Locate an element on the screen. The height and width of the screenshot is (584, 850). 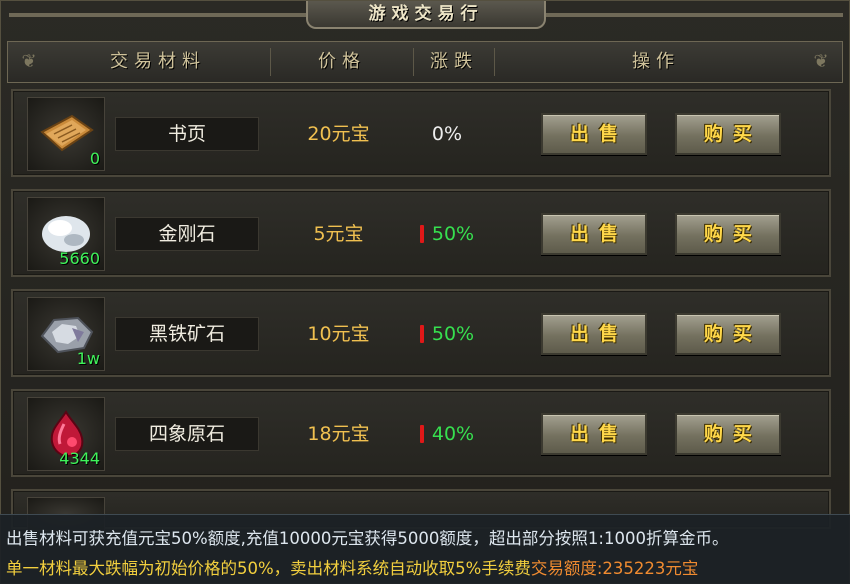
table-row: 5660 金刚石 5元宝 50% 出售 购买 is located at coordinates (421, 233).